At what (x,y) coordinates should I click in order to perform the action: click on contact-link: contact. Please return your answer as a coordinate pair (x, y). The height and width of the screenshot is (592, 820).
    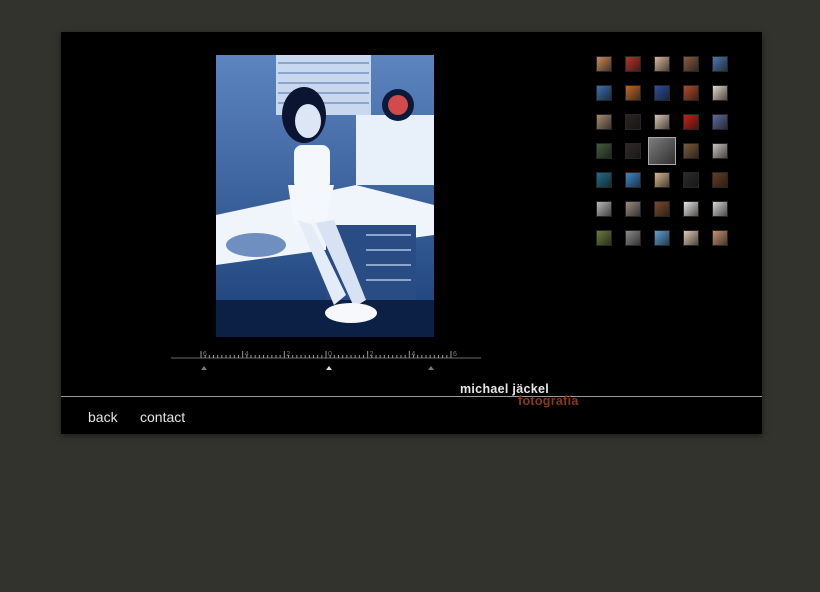
    Looking at the image, I should click on (162, 417).